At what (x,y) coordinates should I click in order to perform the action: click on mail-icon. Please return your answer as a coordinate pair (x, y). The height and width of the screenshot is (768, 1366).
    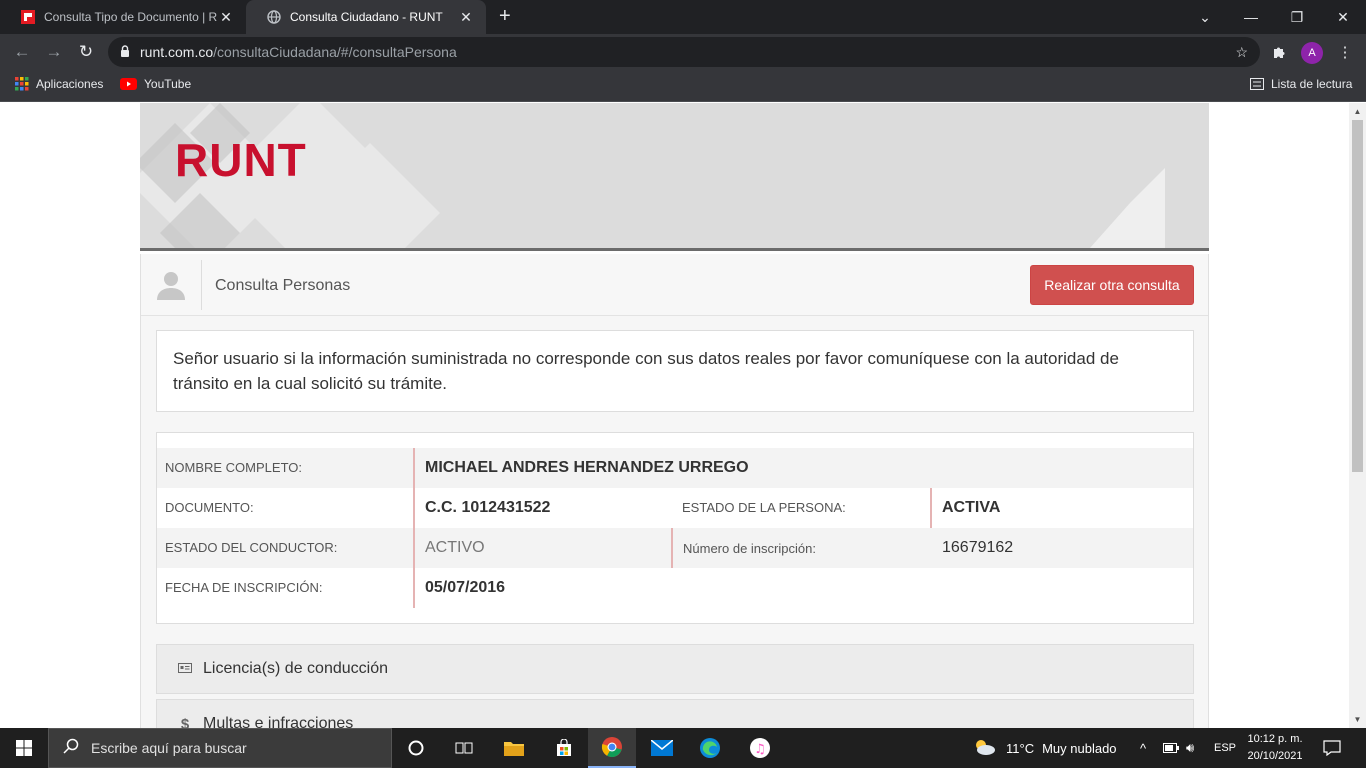
    Looking at the image, I should click on (662, 748).